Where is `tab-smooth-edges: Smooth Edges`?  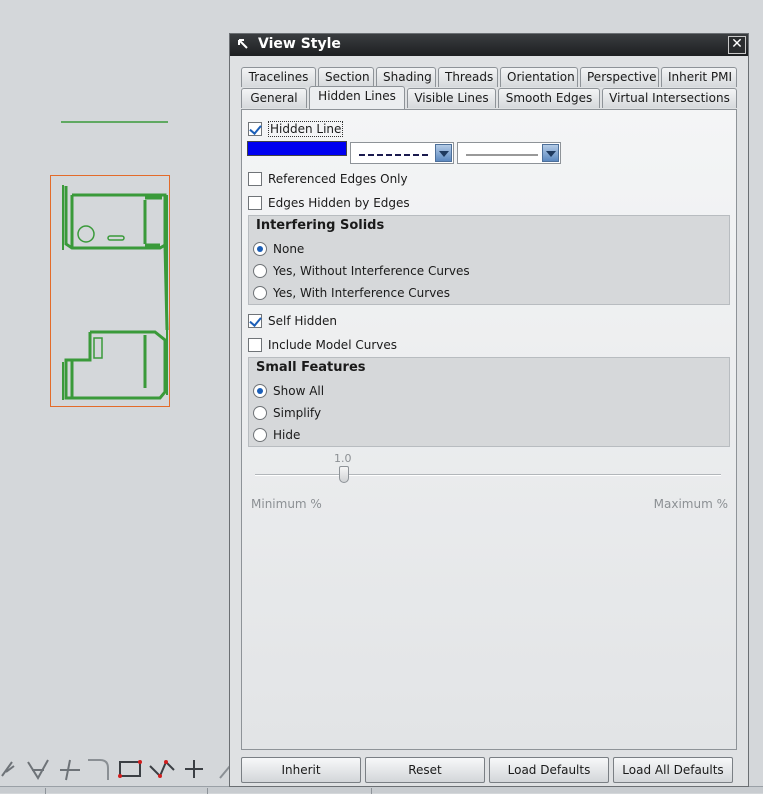
tab-smooth-edges: Smooth Edges is located at coordinates (549, 98).